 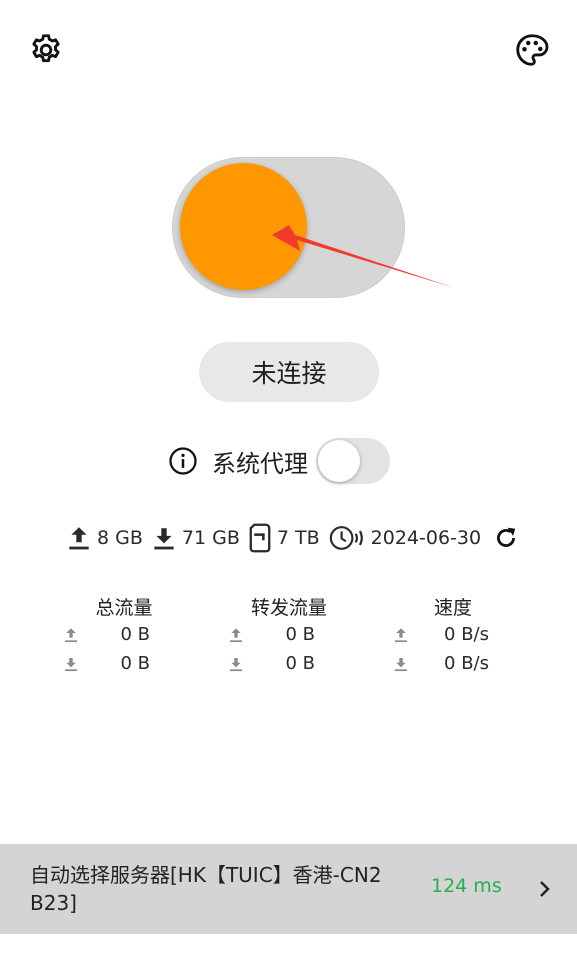 What do you see at coordinates (441, 663) in the screenshot?
I see `stat-download-line: 0 B/s` at bounding box center [441, 663].